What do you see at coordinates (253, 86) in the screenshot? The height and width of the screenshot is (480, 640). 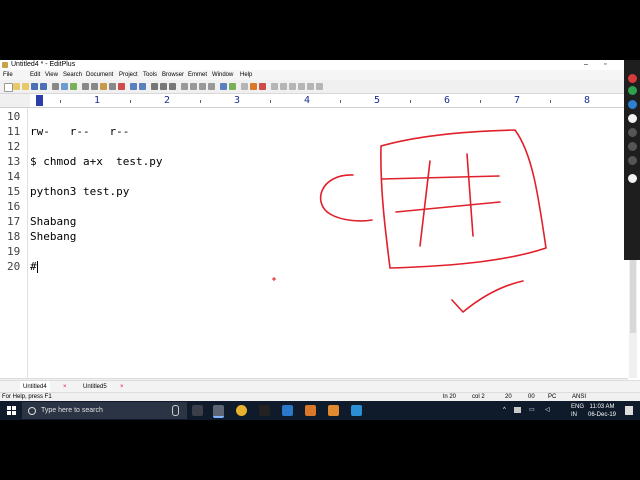 I see `tools-icon` at bounding box center [253, 86].